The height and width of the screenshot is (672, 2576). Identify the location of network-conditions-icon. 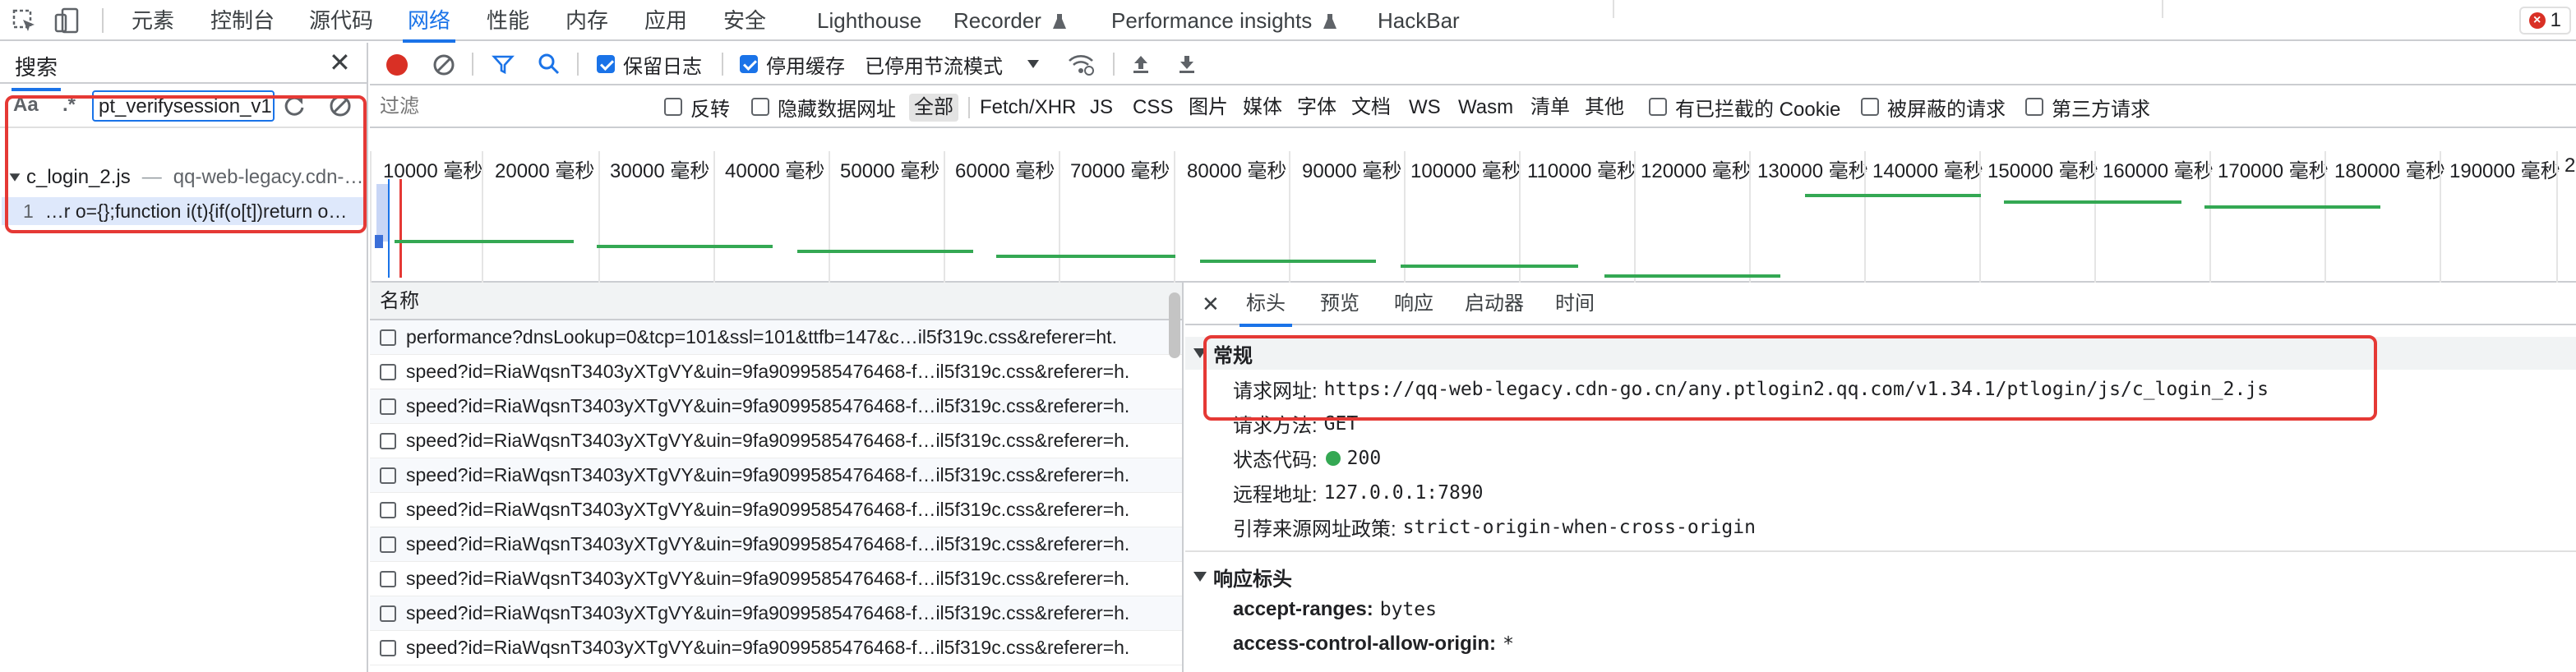
(1081, 64).